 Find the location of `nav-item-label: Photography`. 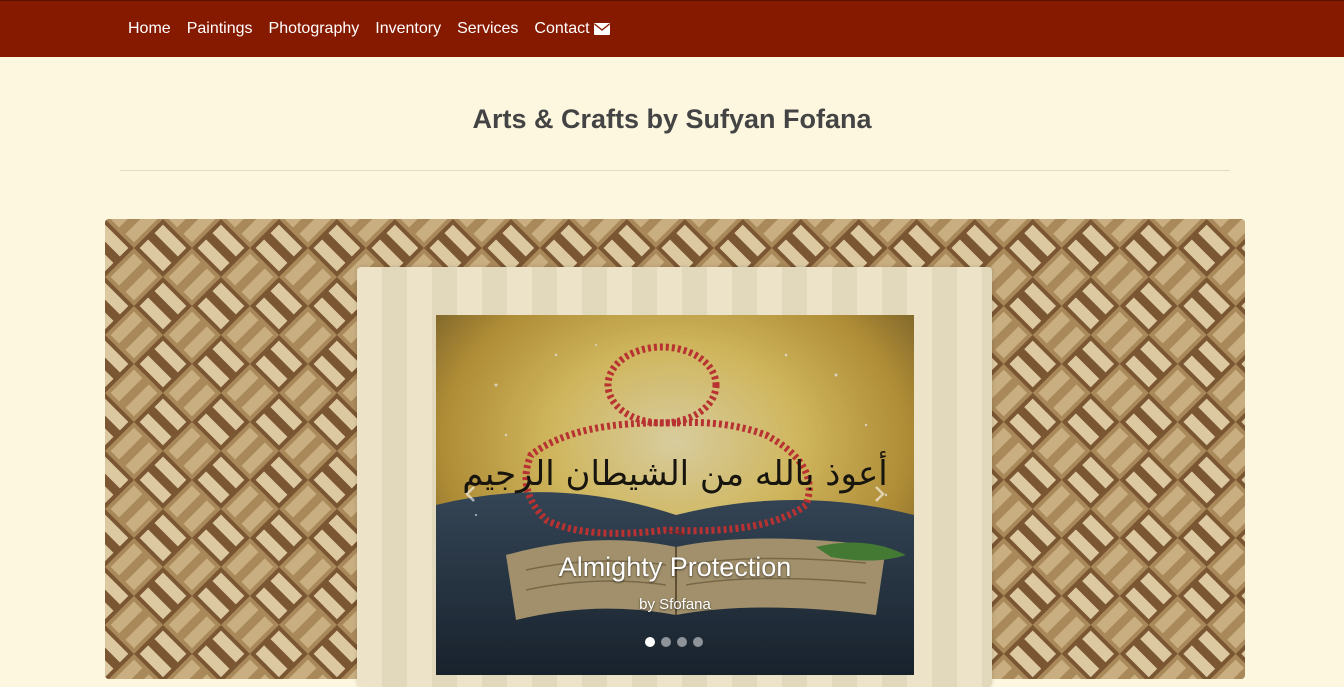

nav-item-label: Photography is located at coordinates (314, 28).